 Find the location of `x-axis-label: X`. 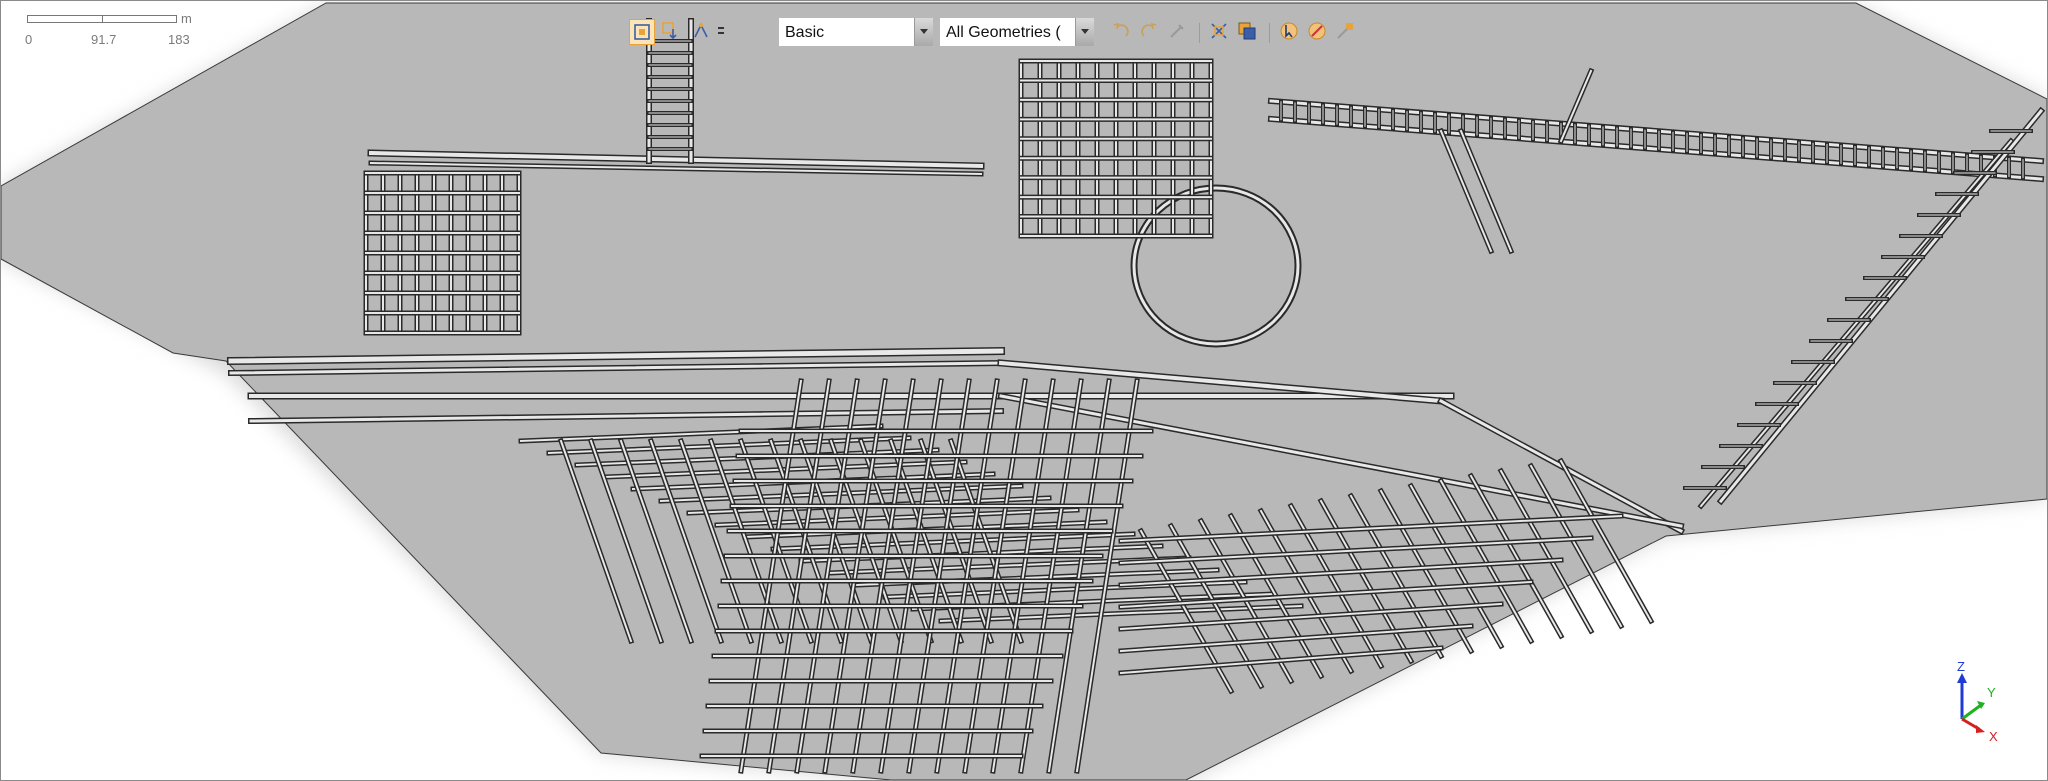

x-axis-label: X is located at coordinates (1993, 736).